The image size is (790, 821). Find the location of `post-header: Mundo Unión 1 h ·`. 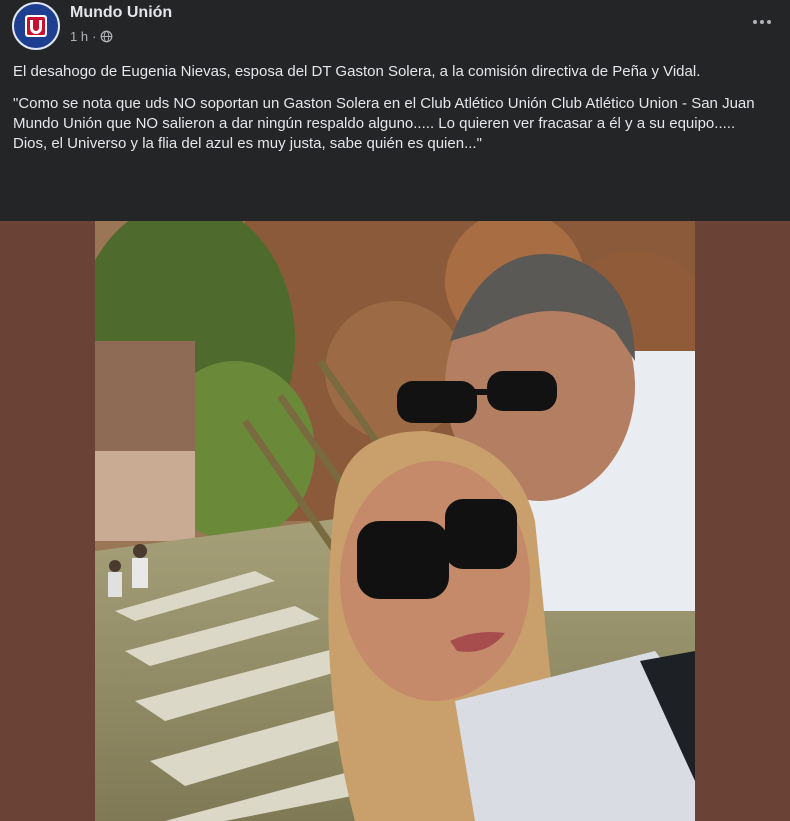

post-header: Mundo Unión 1 h · is located at coordinates (395, 28).